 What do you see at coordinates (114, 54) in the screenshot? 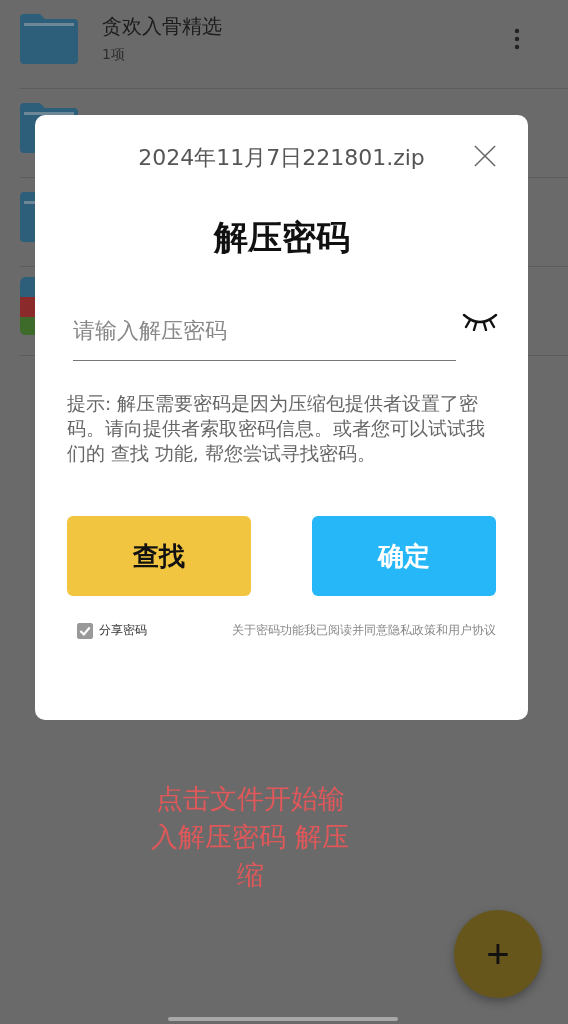
I see `item-count: 1项` at bounding box center [114, 54].